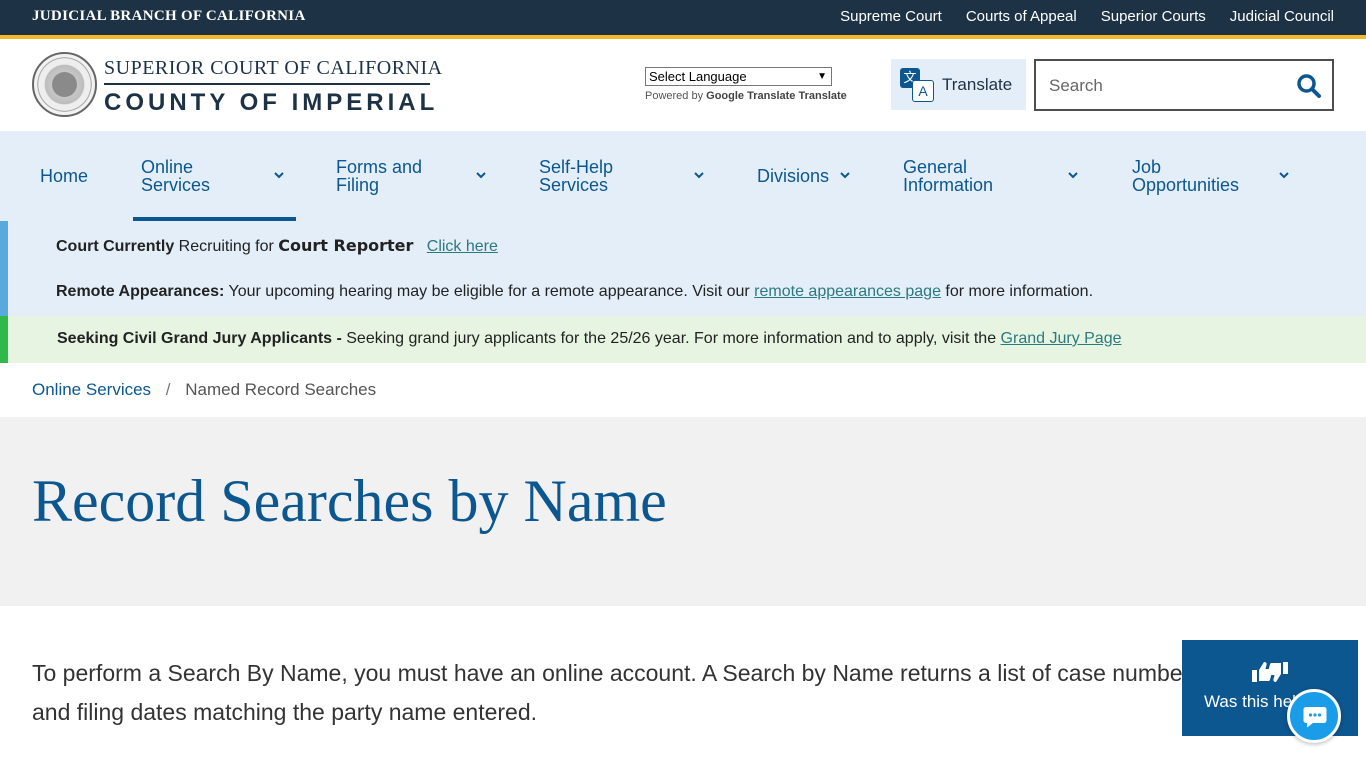 The image size is (1366, 768). Describe the element at coordinates (750, 96) in the screenshot. I see `google-translate-brand: Google Translate` at that location.